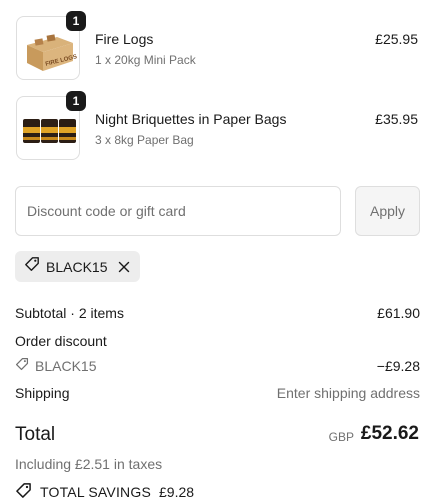  Describe the element at coordinates (51, 45) in the screenshot. I see `product-thumbnail: FIRE LOGS 1` at that location.